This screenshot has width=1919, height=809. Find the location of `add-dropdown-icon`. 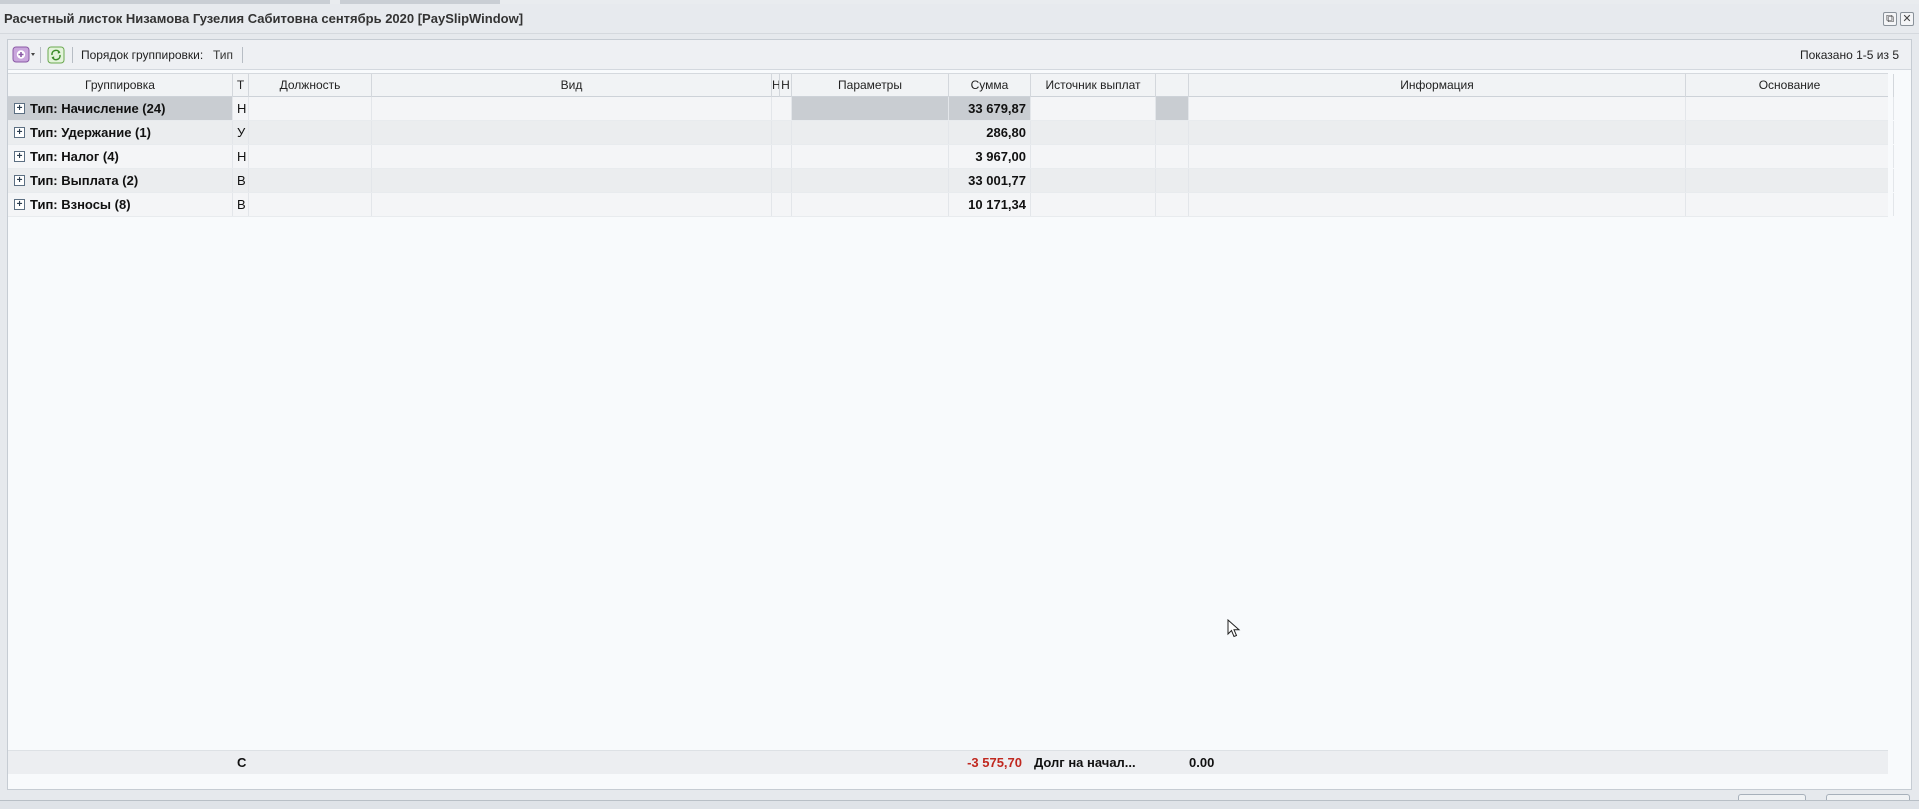

add-dropdown-icon is located at coordinates (23, 54).